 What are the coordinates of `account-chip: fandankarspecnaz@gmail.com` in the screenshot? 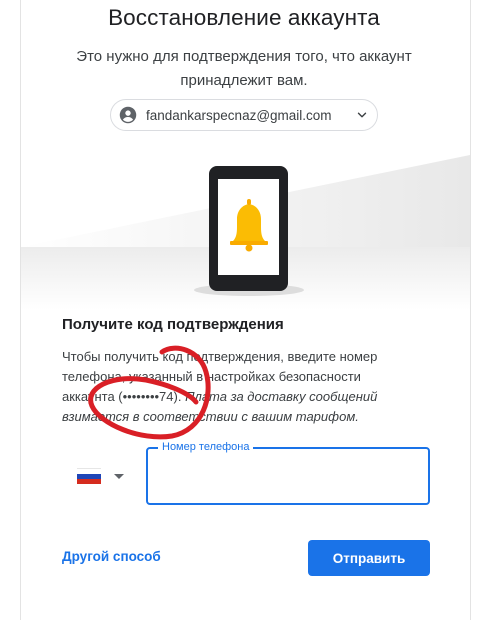 It's located at (244, 115).